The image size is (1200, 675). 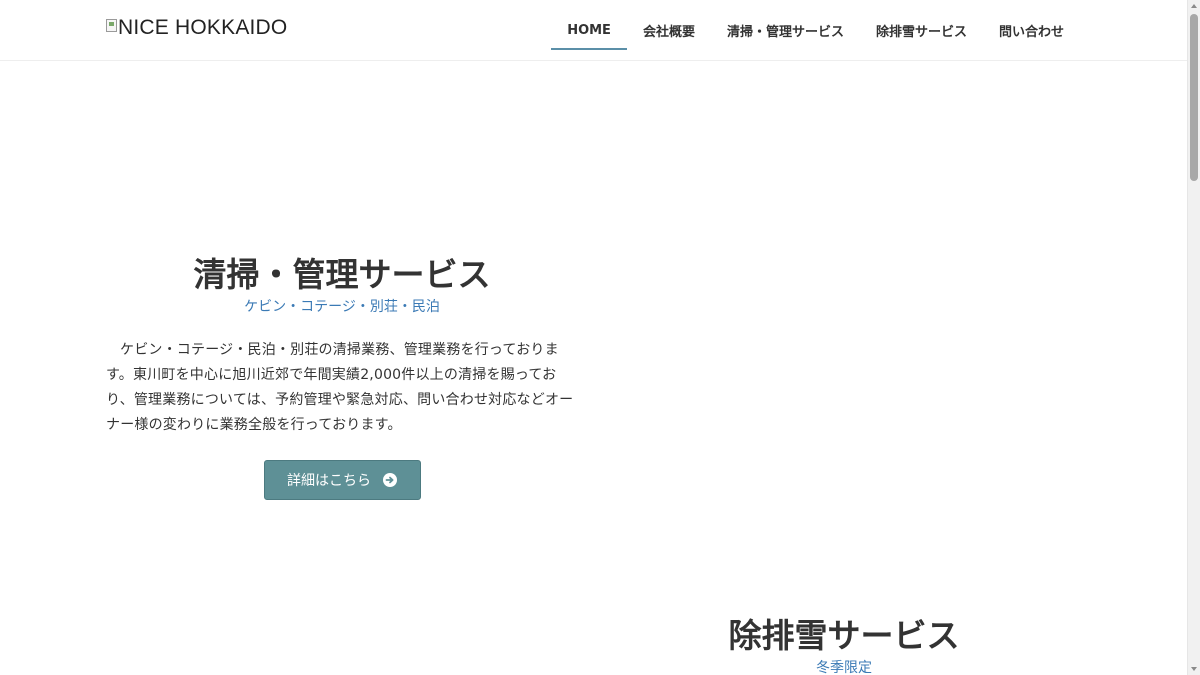 I want to click on nav-item-company: 会社概要, so click(x=669, y=30).